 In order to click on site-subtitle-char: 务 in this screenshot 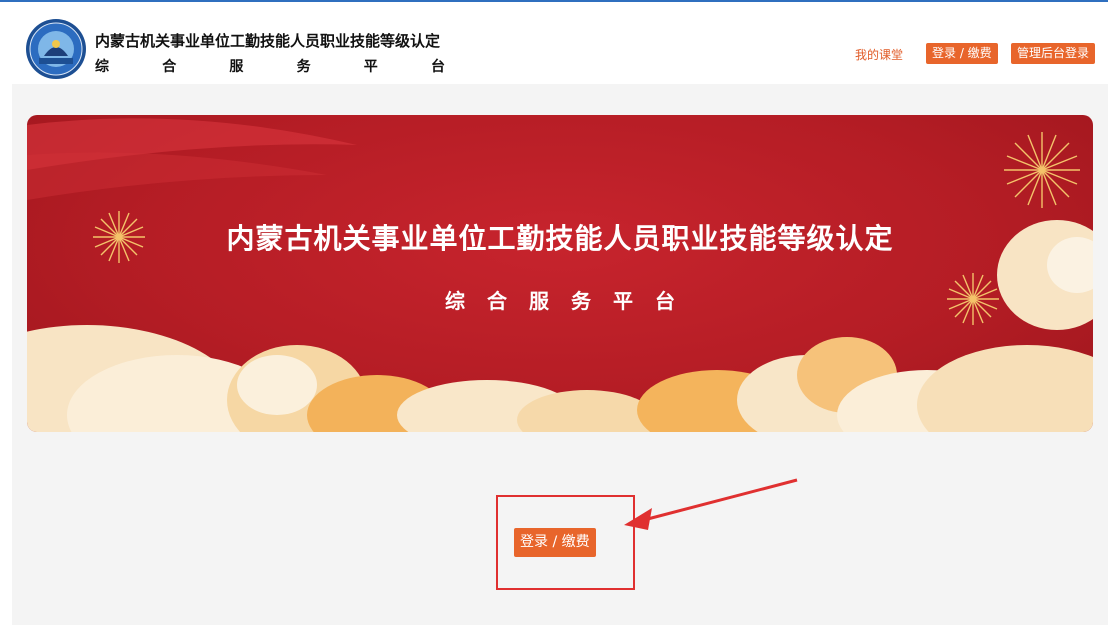, I will do `click(303, 67)`.